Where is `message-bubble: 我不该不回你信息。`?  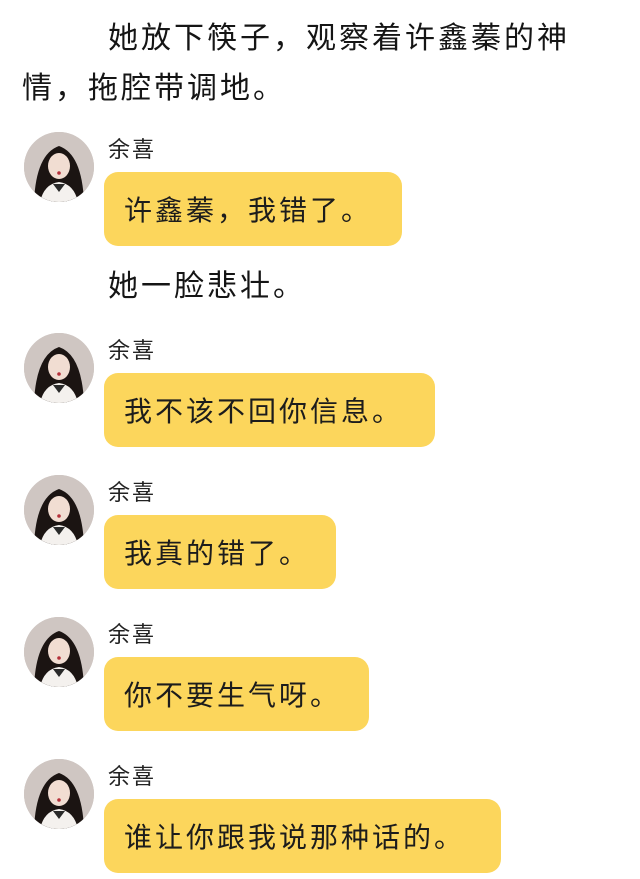 message-bubble: 我不该不回你信息。 is located at coordinates (269, 410).